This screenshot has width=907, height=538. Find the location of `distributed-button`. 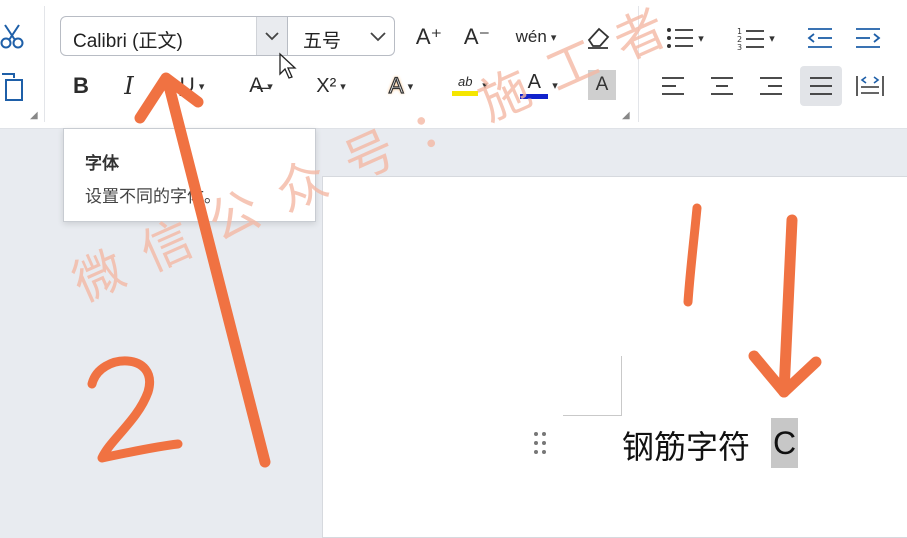

distributed-button is located at coordinates (870, 86).